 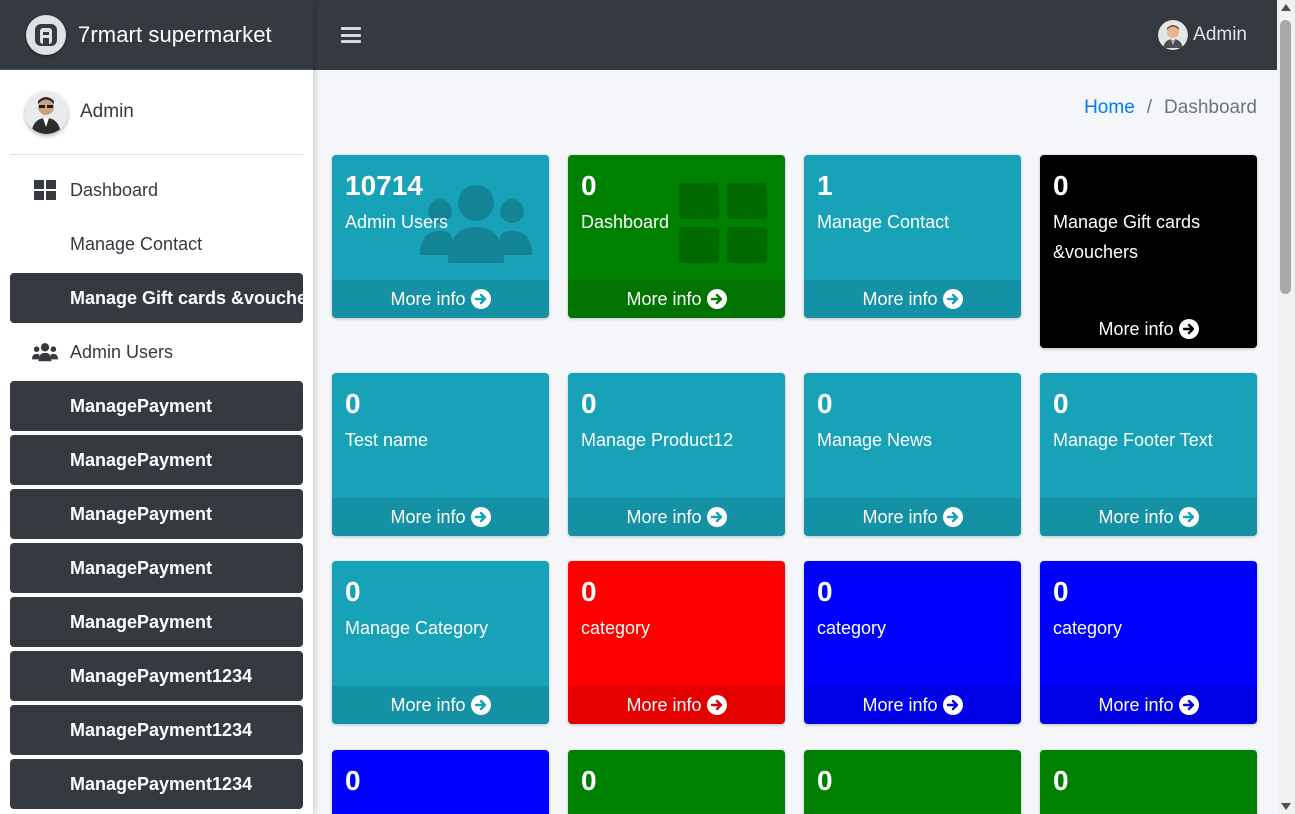 What do you see at coordinates (676, 454) in the screenshot?
I see `small-box-manage-product12: 0 Manage Product12 More info` at bounding box center [676, 454].